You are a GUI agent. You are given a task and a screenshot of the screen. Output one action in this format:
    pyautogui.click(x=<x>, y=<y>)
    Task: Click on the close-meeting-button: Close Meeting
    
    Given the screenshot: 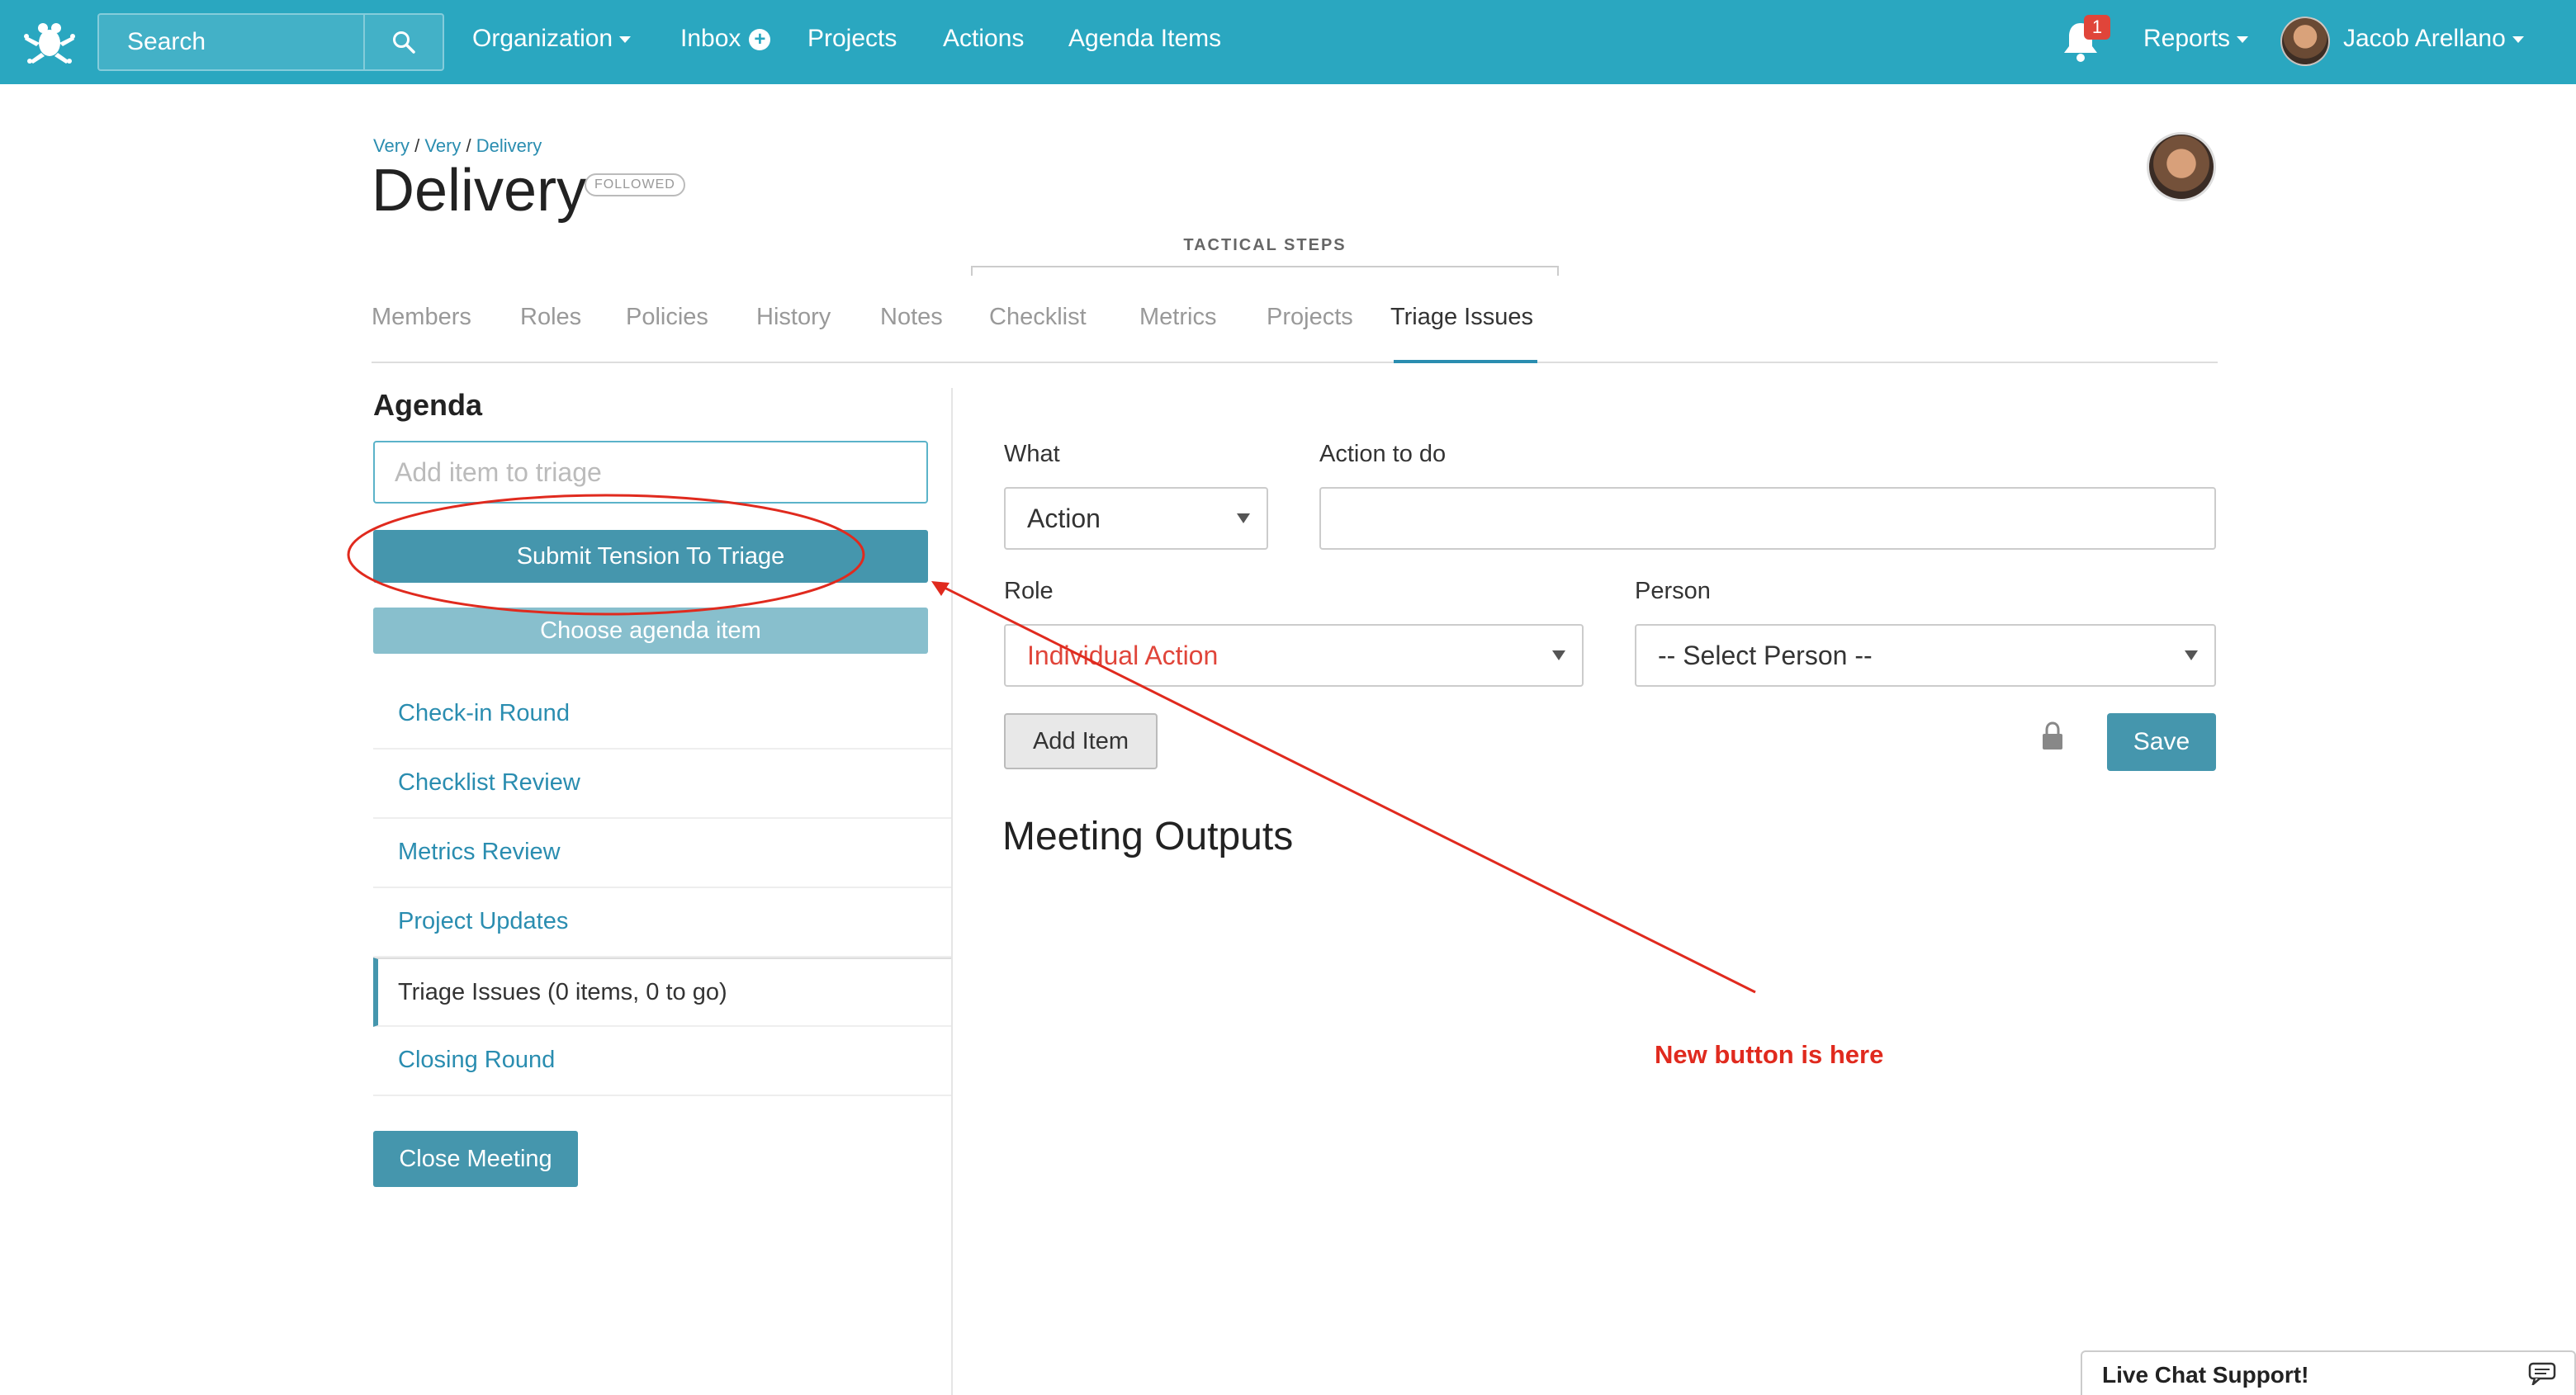 What is the action you would take?
    pyautogui.click(x=475, y=1159)
    